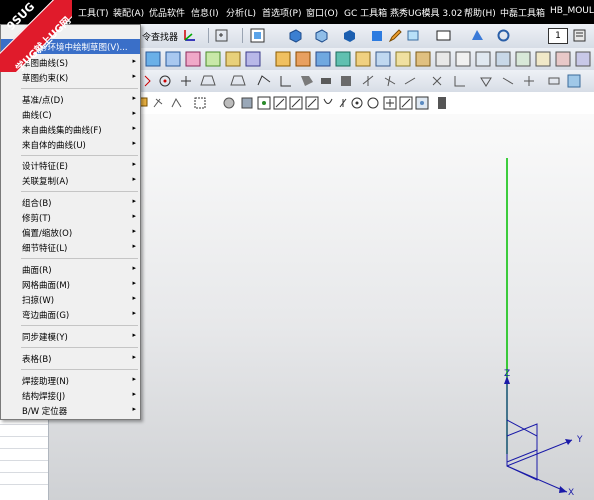 This screenshot has height=500, width=594. I want to click on menu-hb-mould: HB_MOULD, so click(572, 11).